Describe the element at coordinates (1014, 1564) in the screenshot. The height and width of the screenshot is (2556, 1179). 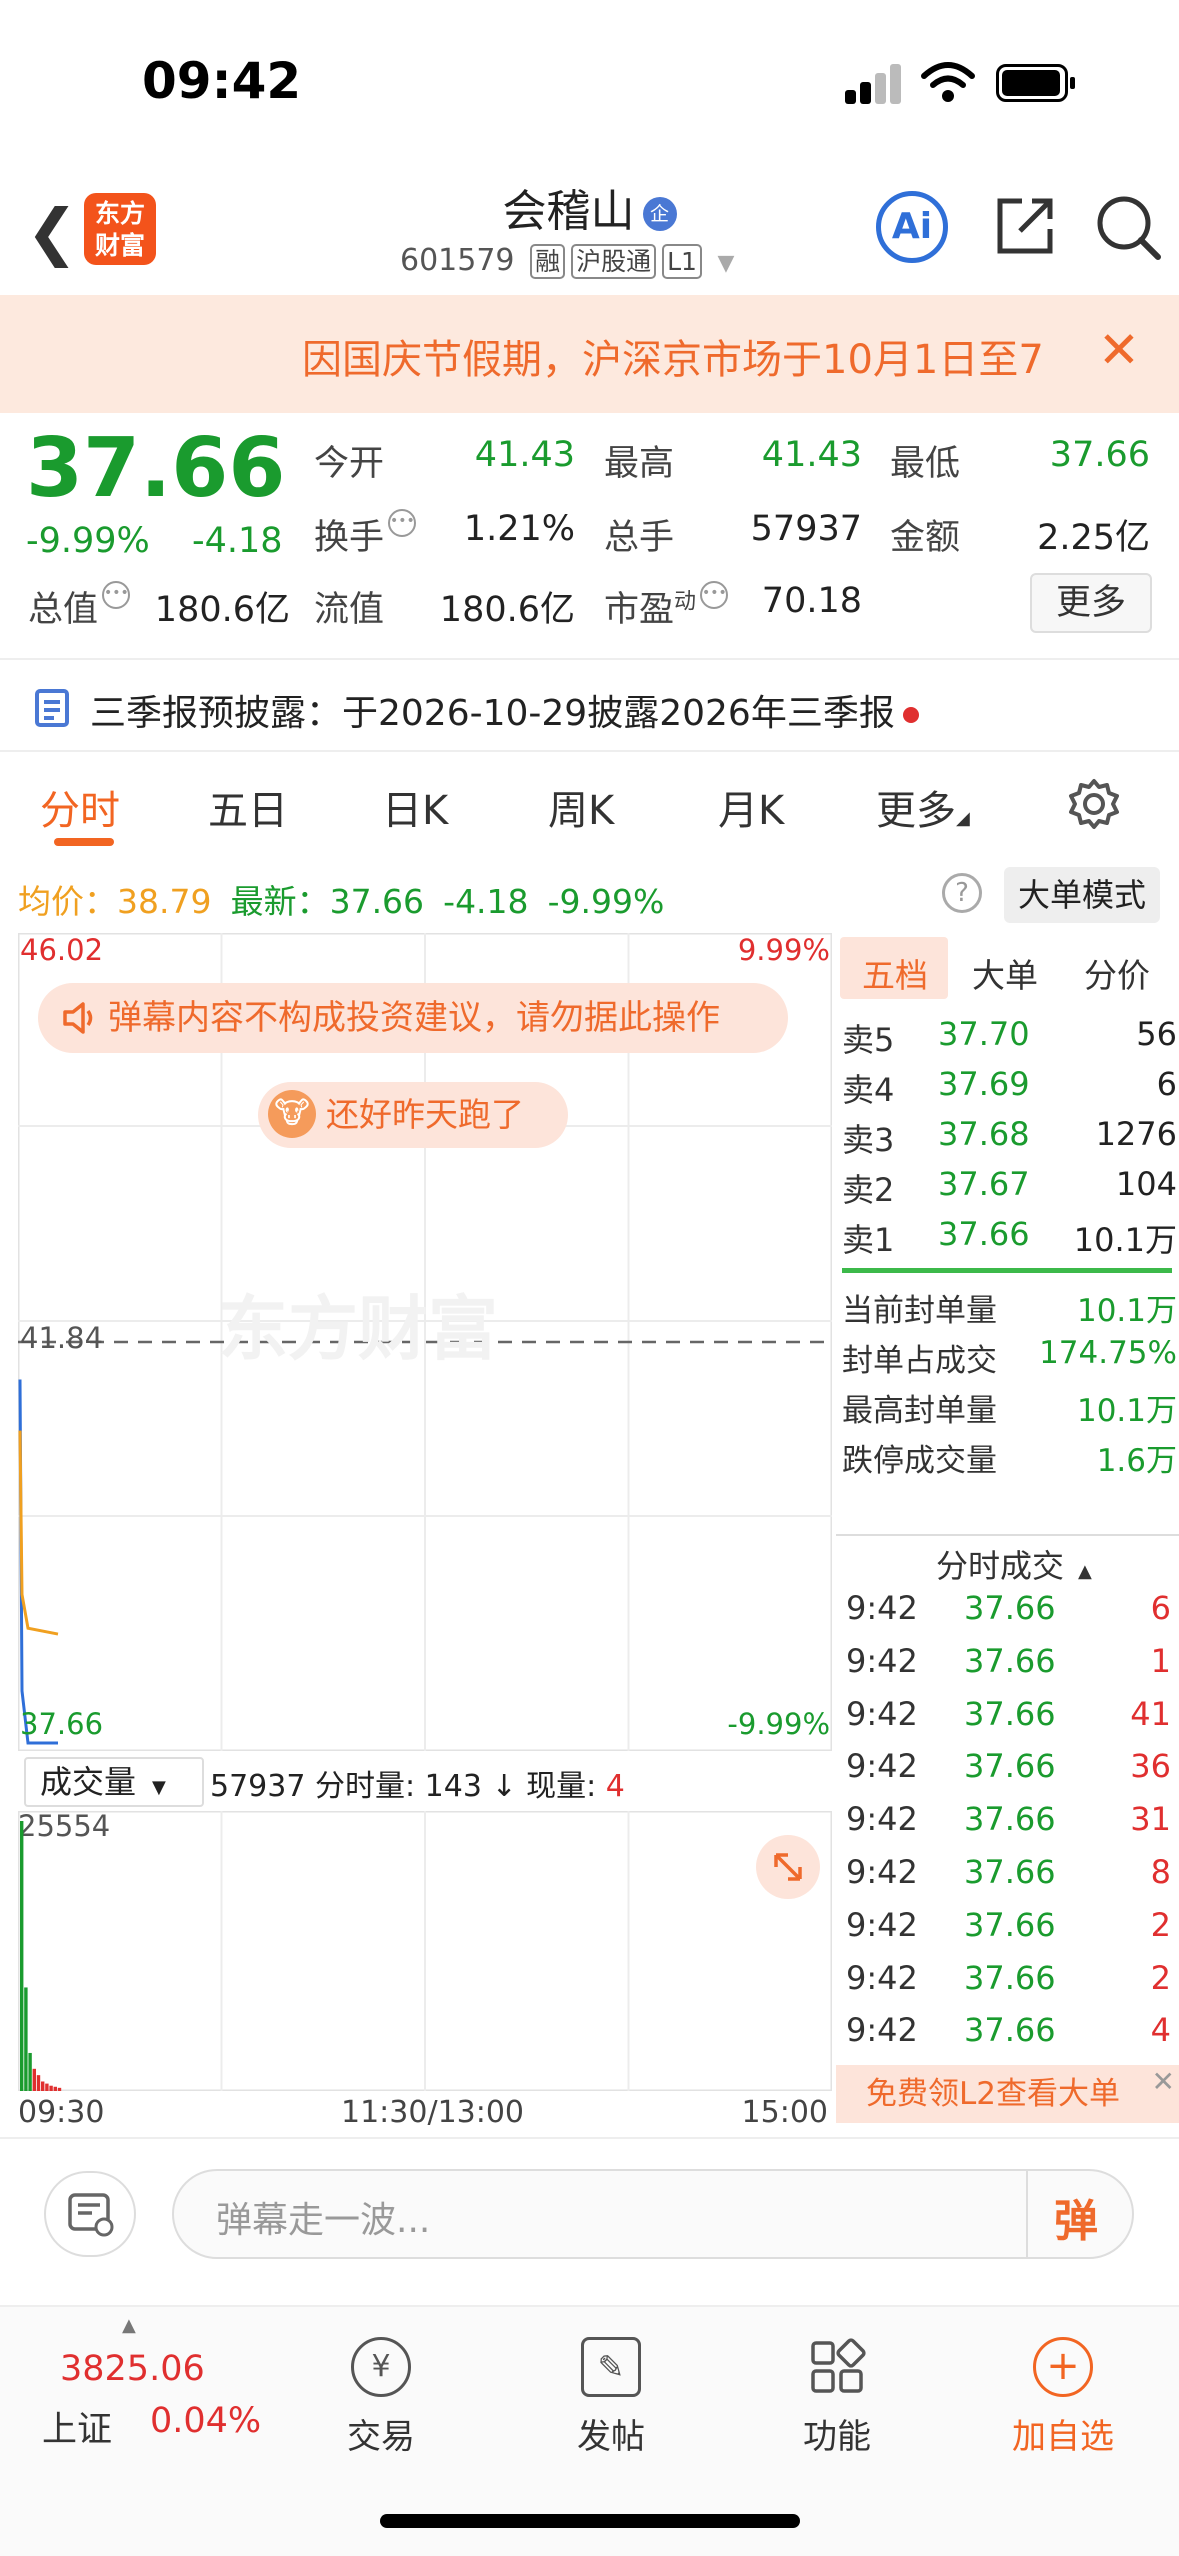
I see `ticks-title: 分时成交 ▲` at that location.